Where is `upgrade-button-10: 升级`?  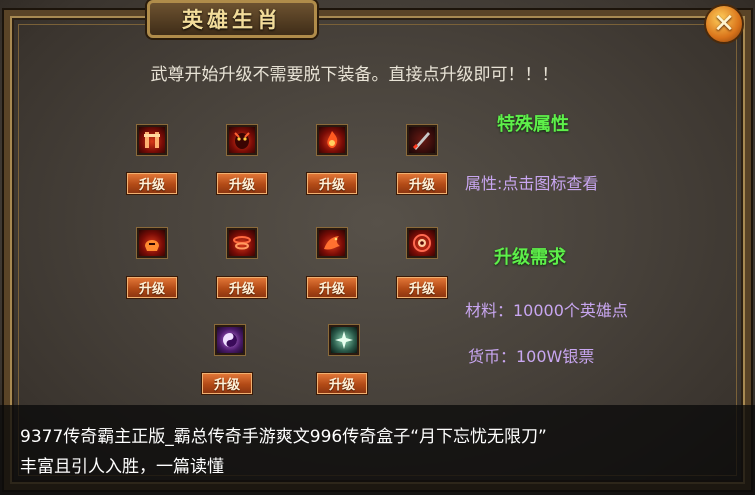
upgrade-button-10: 升级 is located at coordinates (342, 383).